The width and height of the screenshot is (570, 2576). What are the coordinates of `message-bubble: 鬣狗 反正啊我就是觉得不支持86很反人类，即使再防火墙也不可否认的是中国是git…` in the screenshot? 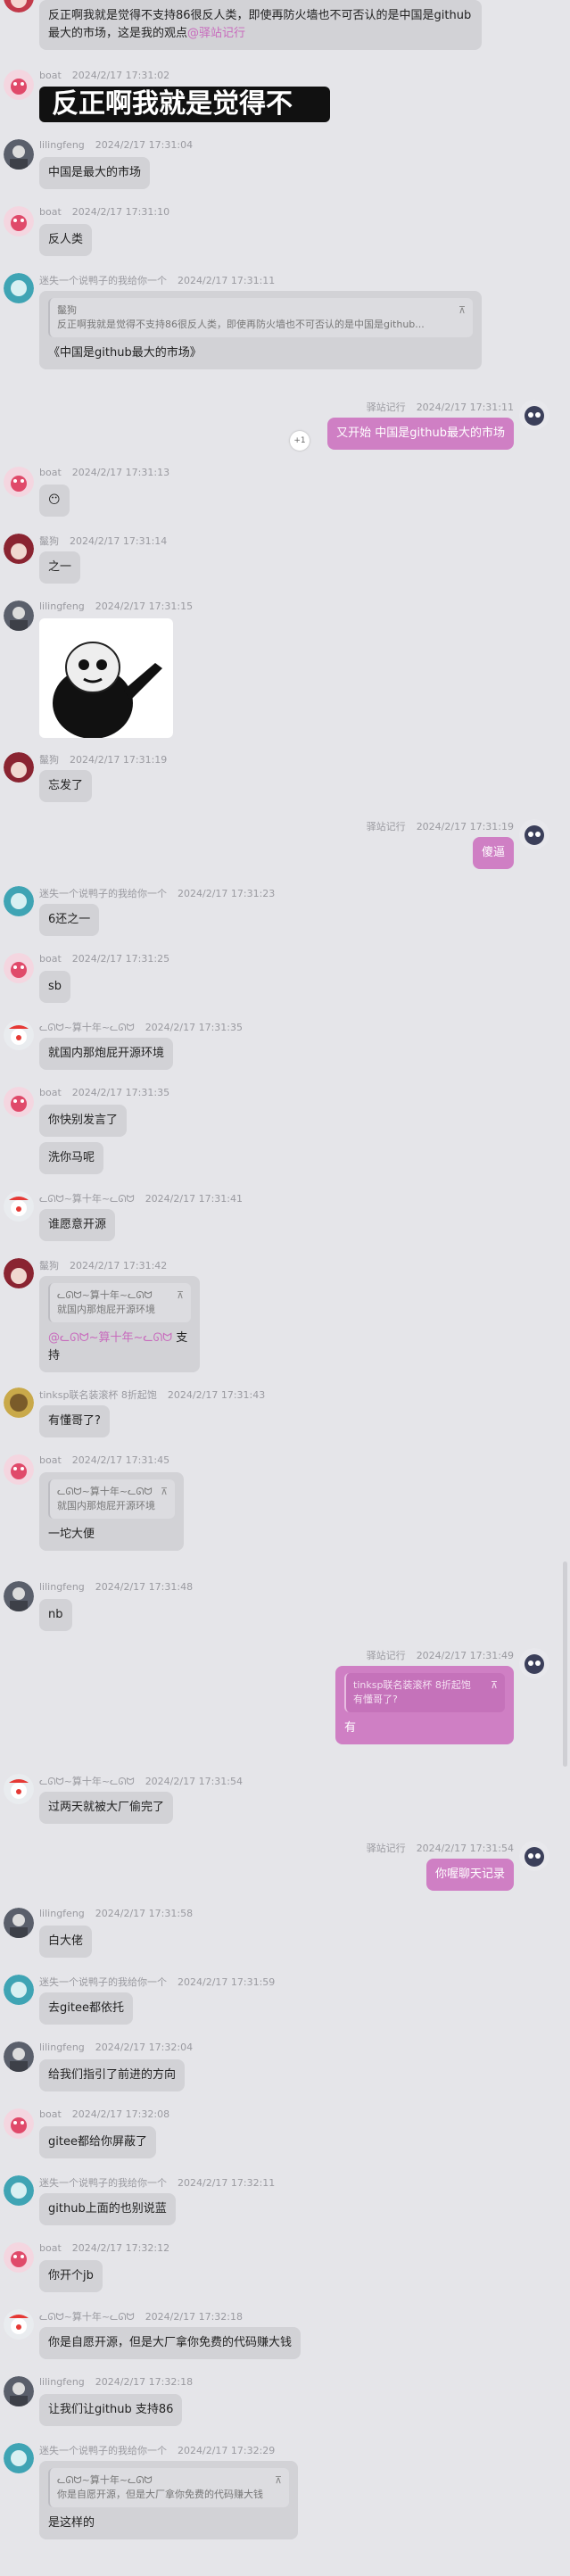 It's located at (260, 330).